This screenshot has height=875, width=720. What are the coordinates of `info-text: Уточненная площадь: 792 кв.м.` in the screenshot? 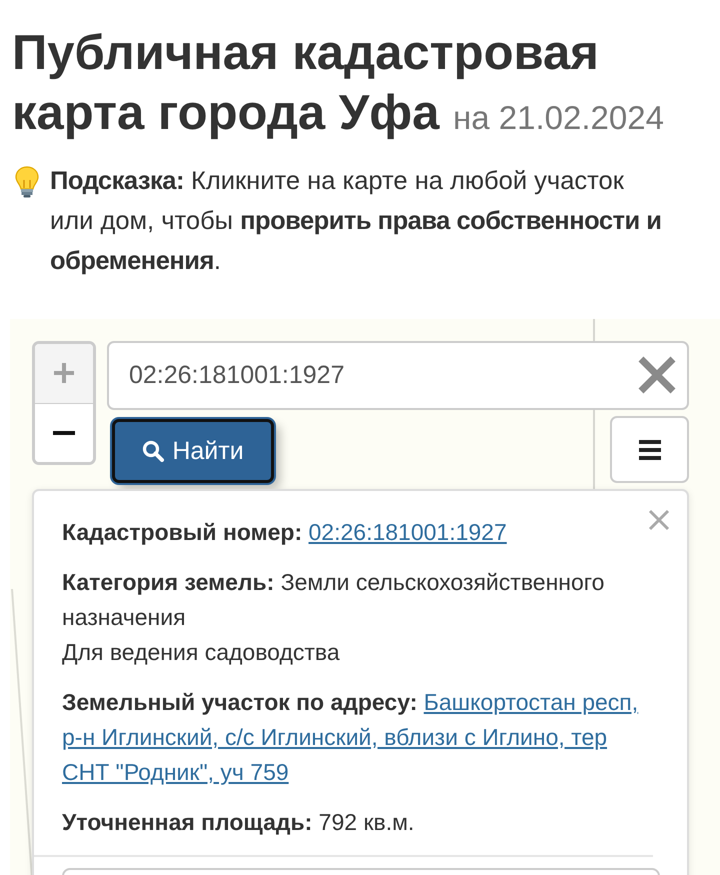 It's located at (239, 822).